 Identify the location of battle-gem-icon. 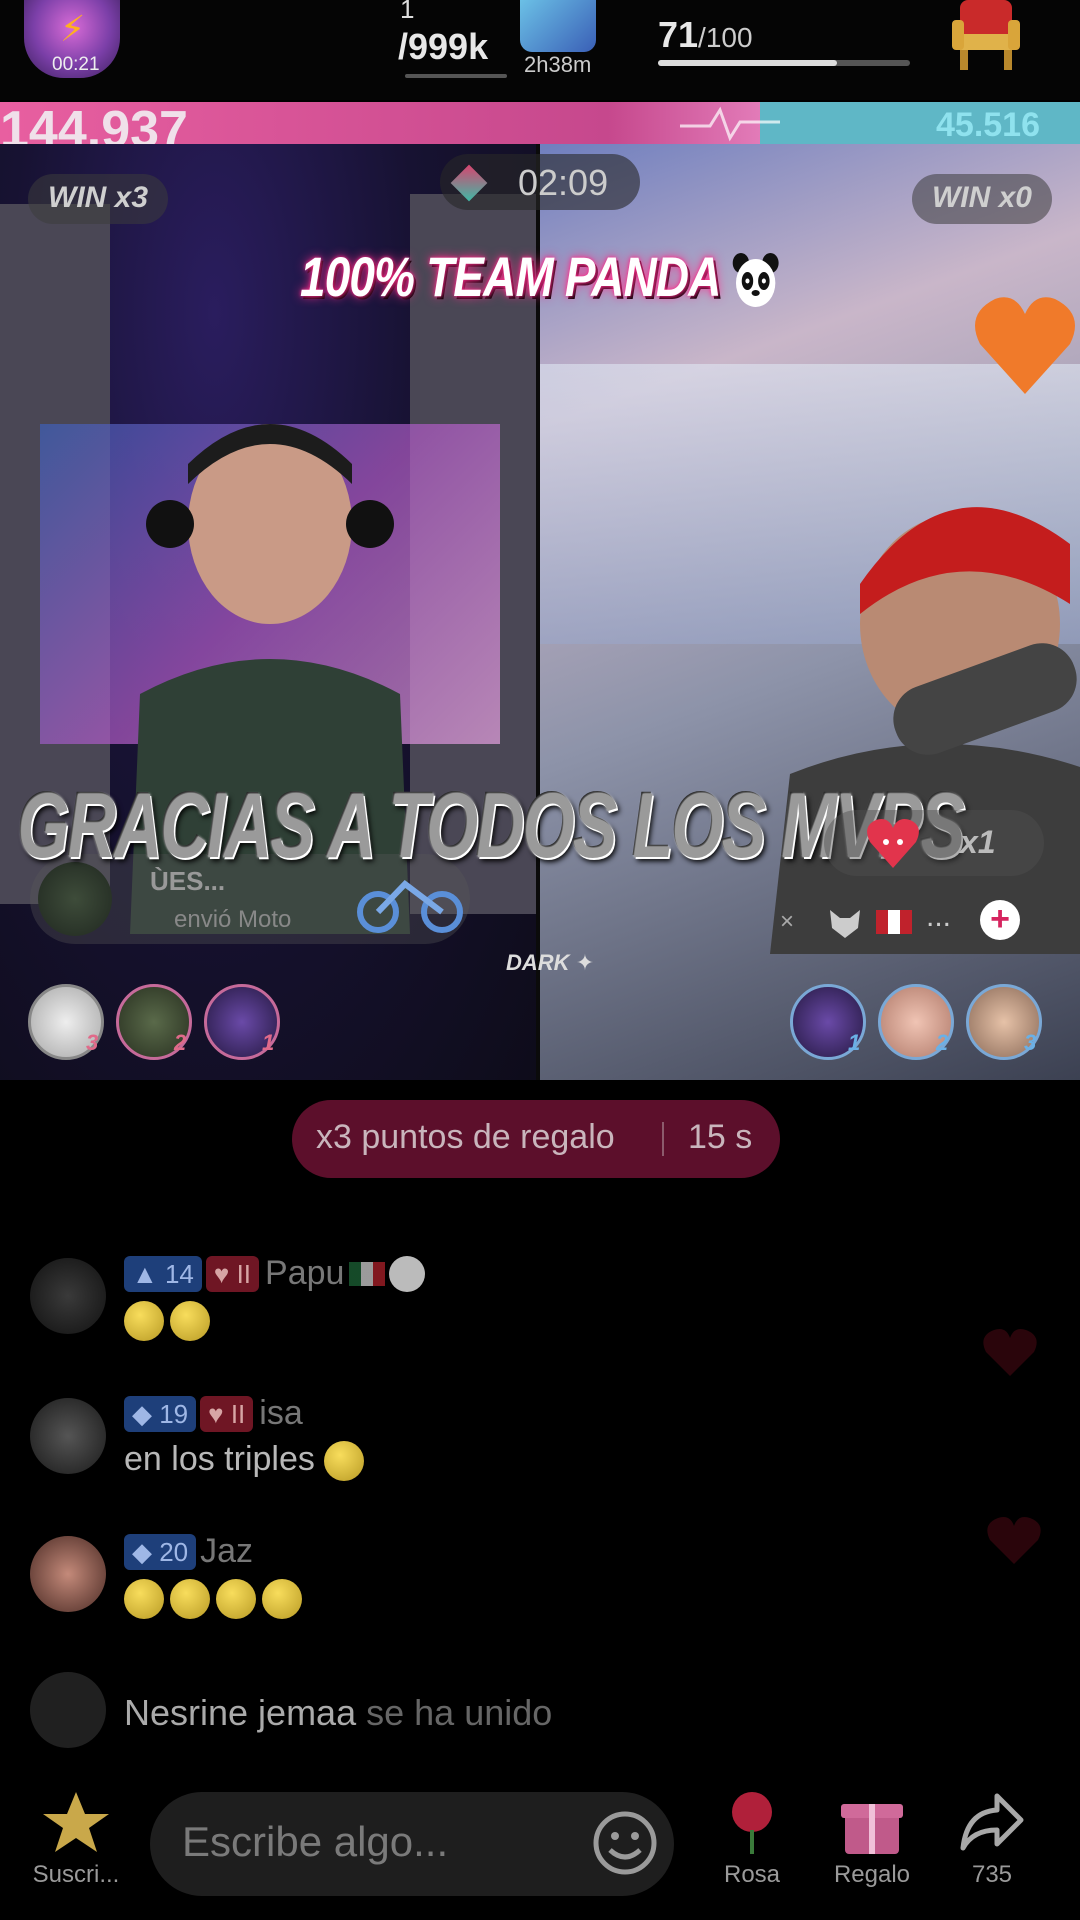
(469, 183).